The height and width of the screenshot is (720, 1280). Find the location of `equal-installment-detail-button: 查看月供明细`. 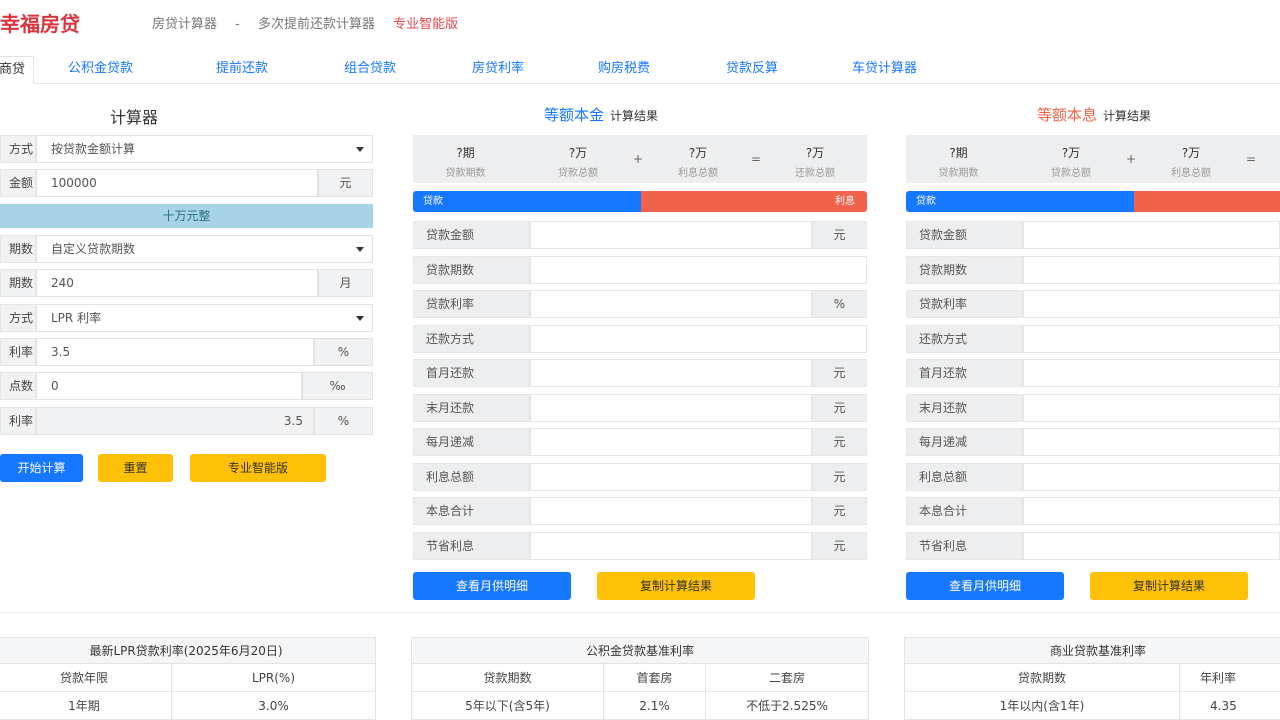

equal-installment-detail-button: 查看月供明细 is located at coordinates (985, 586).